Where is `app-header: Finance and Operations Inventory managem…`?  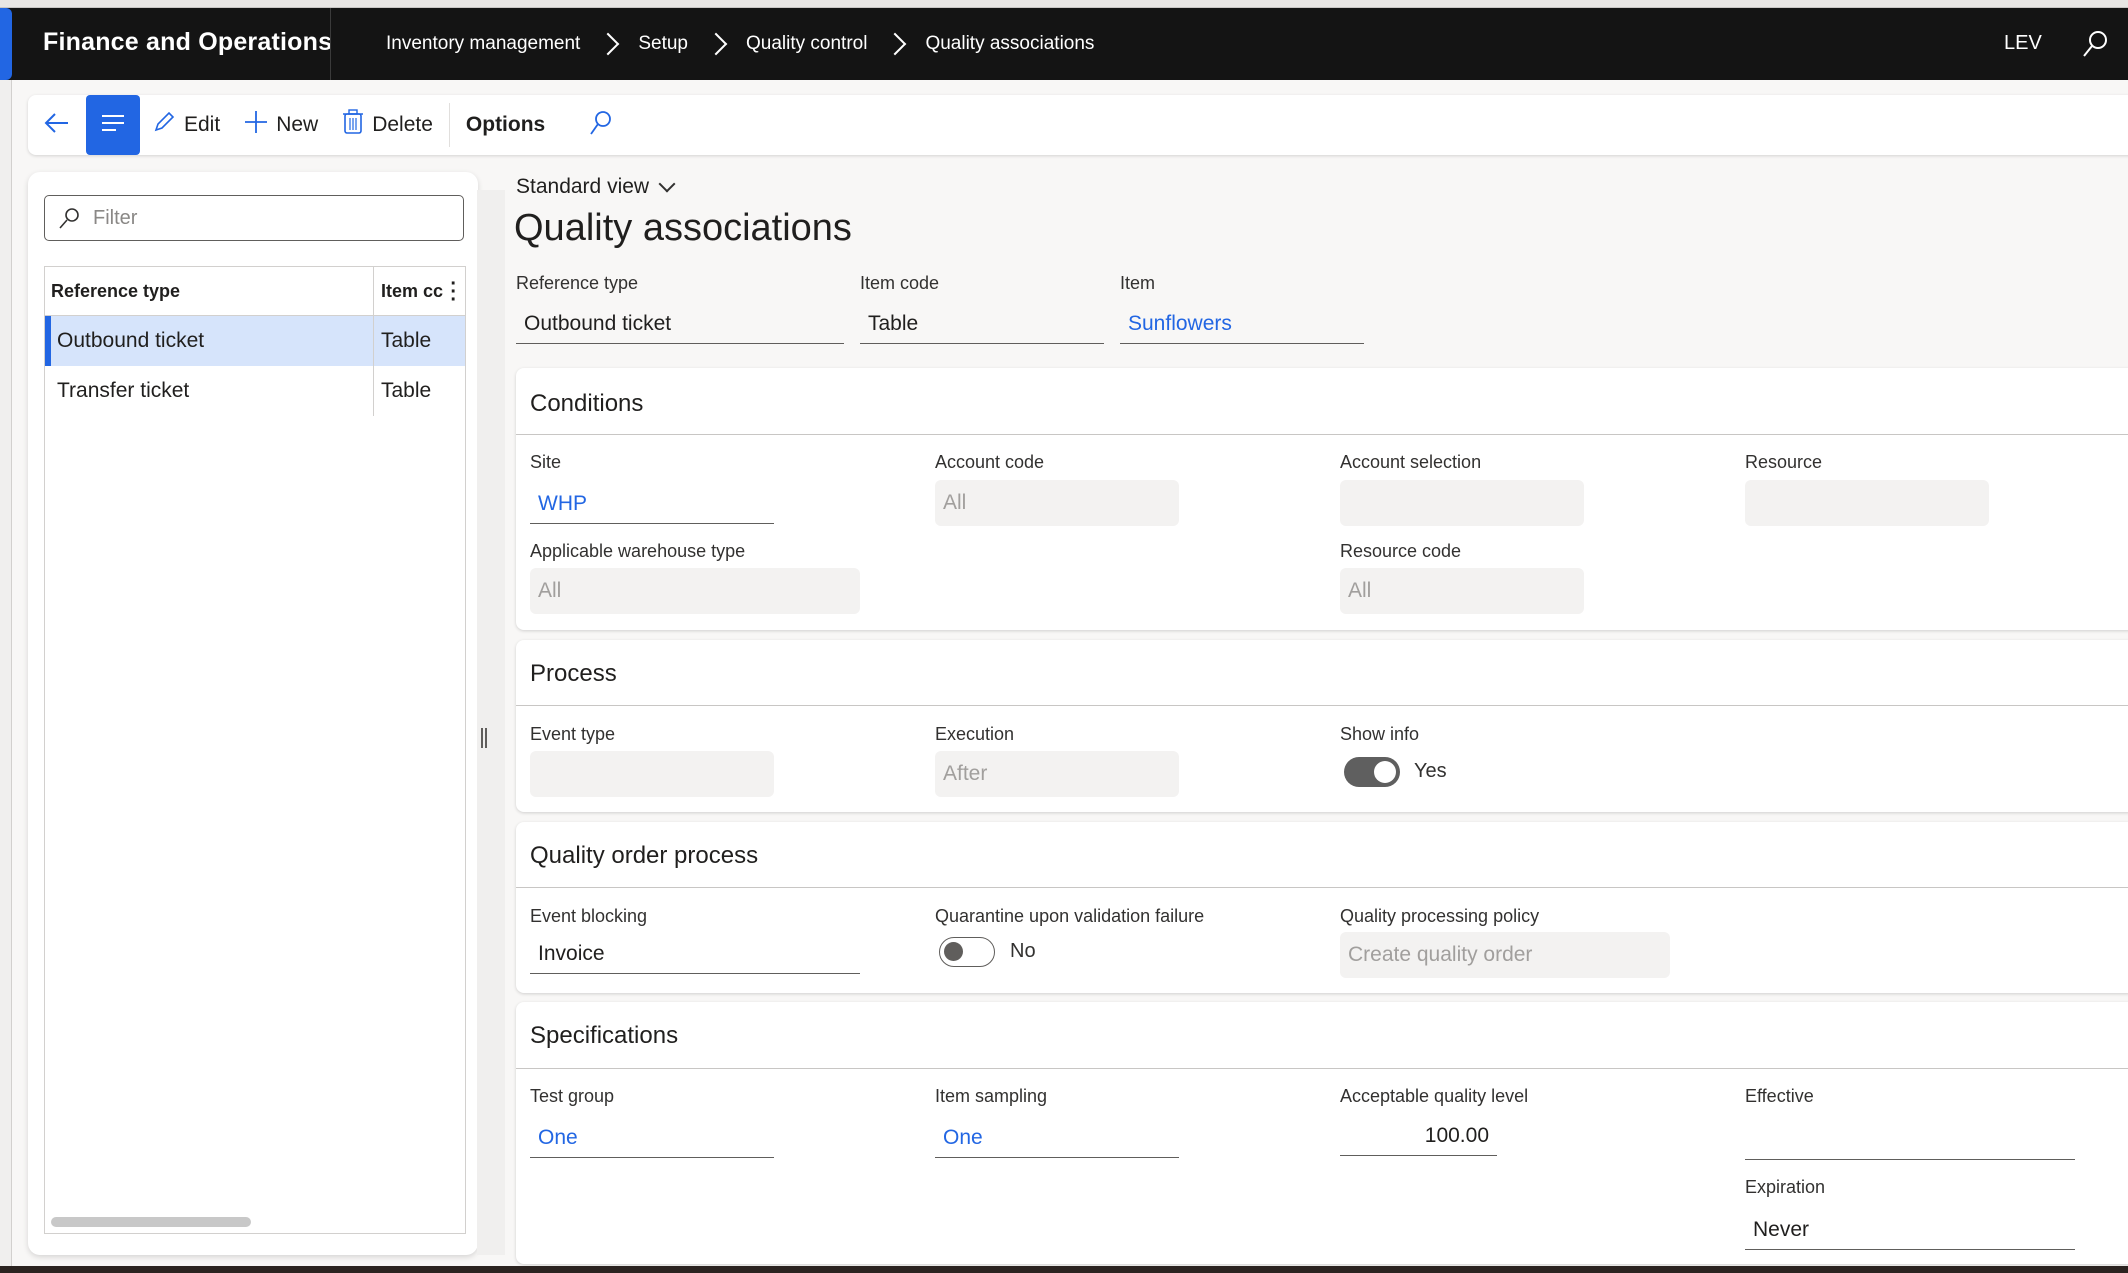
app-header: Finance and Operations Inventory managem… is located at coordinates (1064, 44).